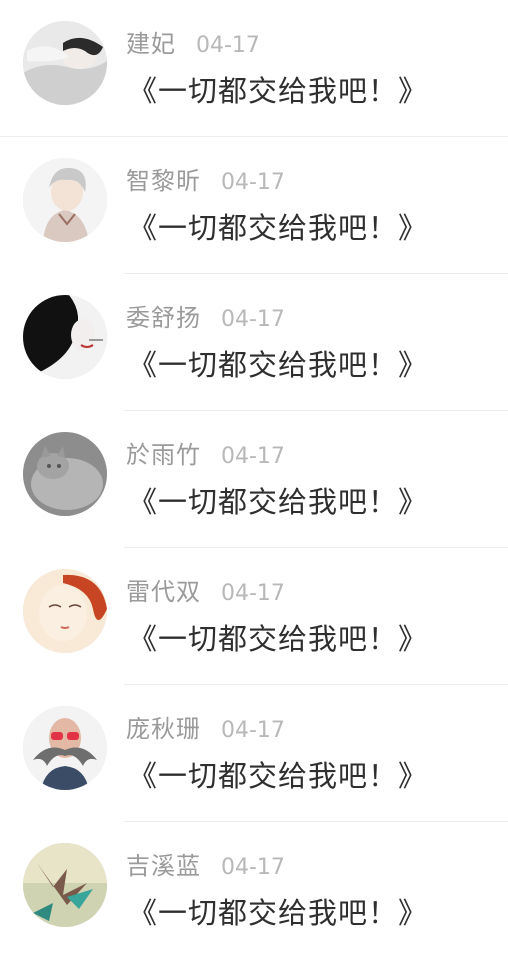  Describe the element at coordinates (65, 200) in the screenshot. I see `anime-boy-avatar` at that location.